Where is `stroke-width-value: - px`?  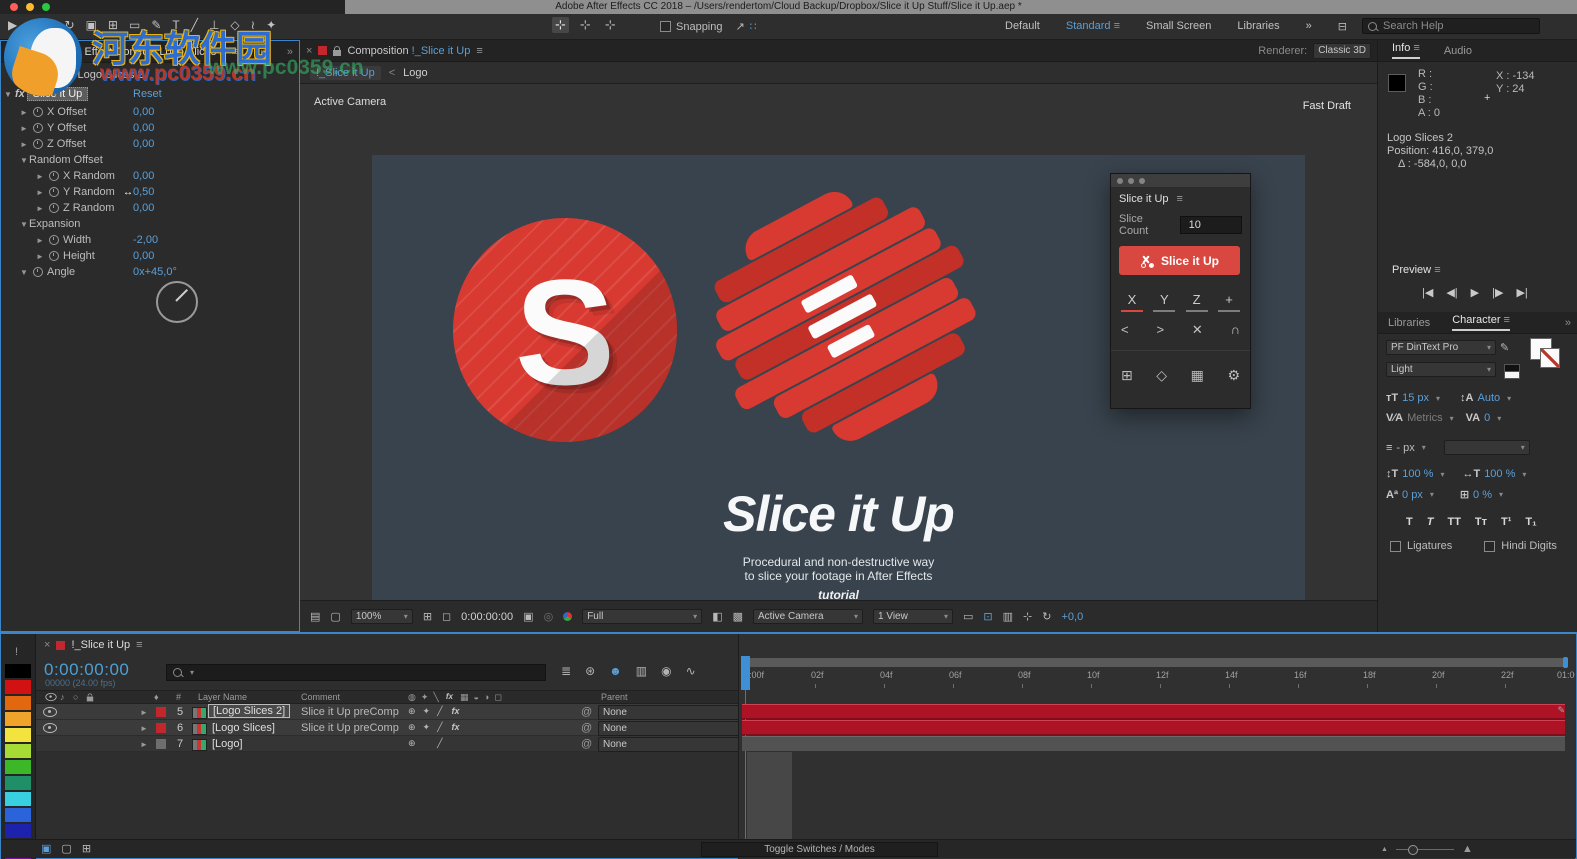 stroke-width-value: - px is located at coordinates (1405, 448).